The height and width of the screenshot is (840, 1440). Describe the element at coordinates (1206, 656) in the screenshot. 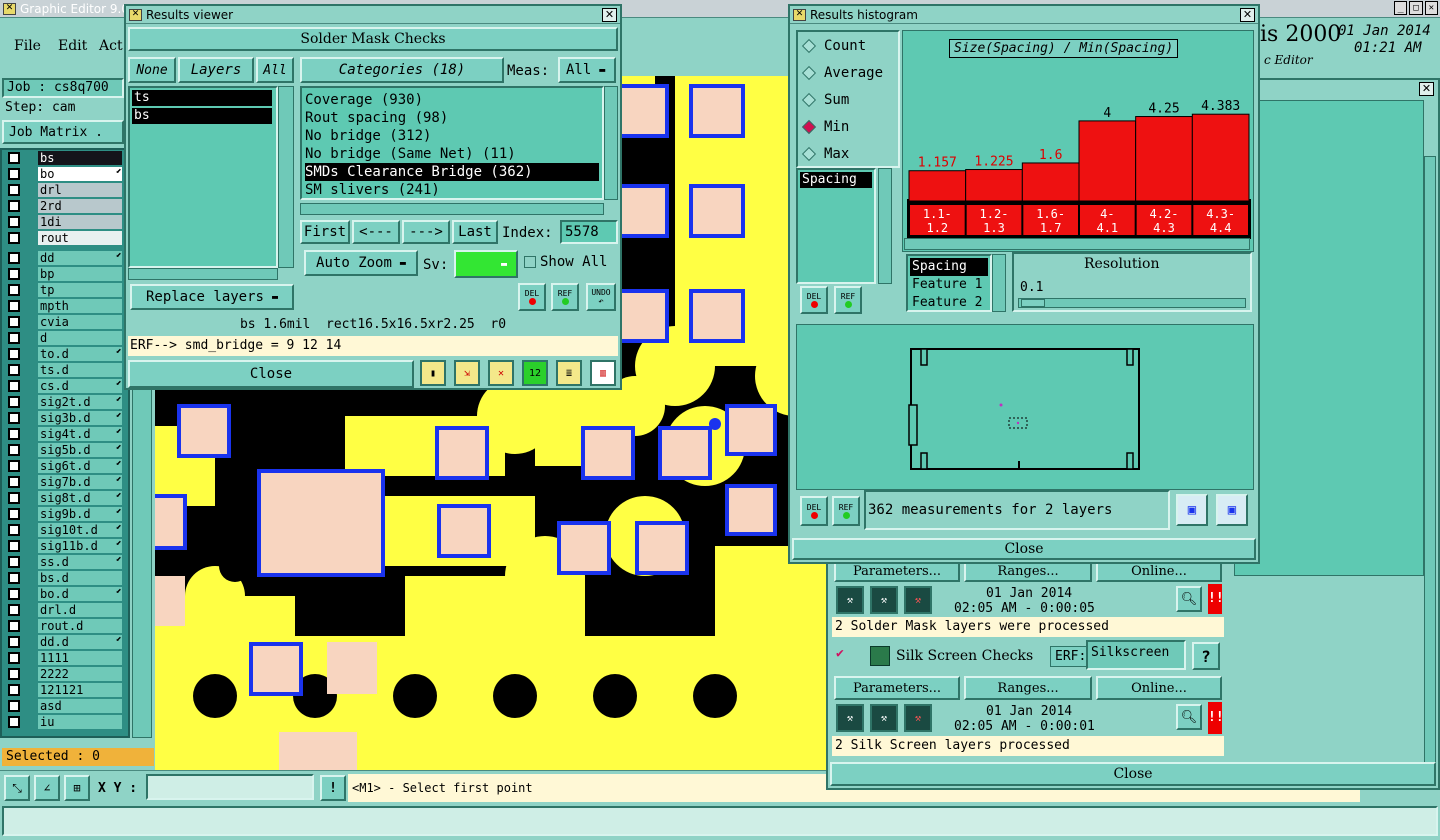

I see `help-button: ?` at that location.